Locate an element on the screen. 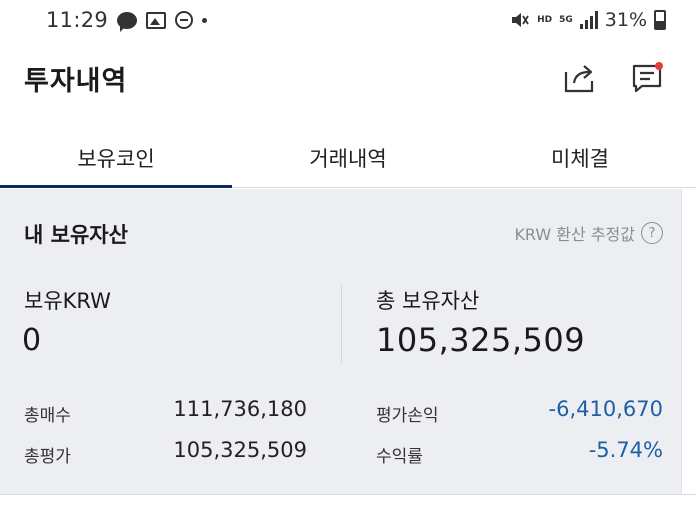 The height and width of the screenshot is (511, 696). tab-history: 거래내역 is located at coordinates (348, 157).